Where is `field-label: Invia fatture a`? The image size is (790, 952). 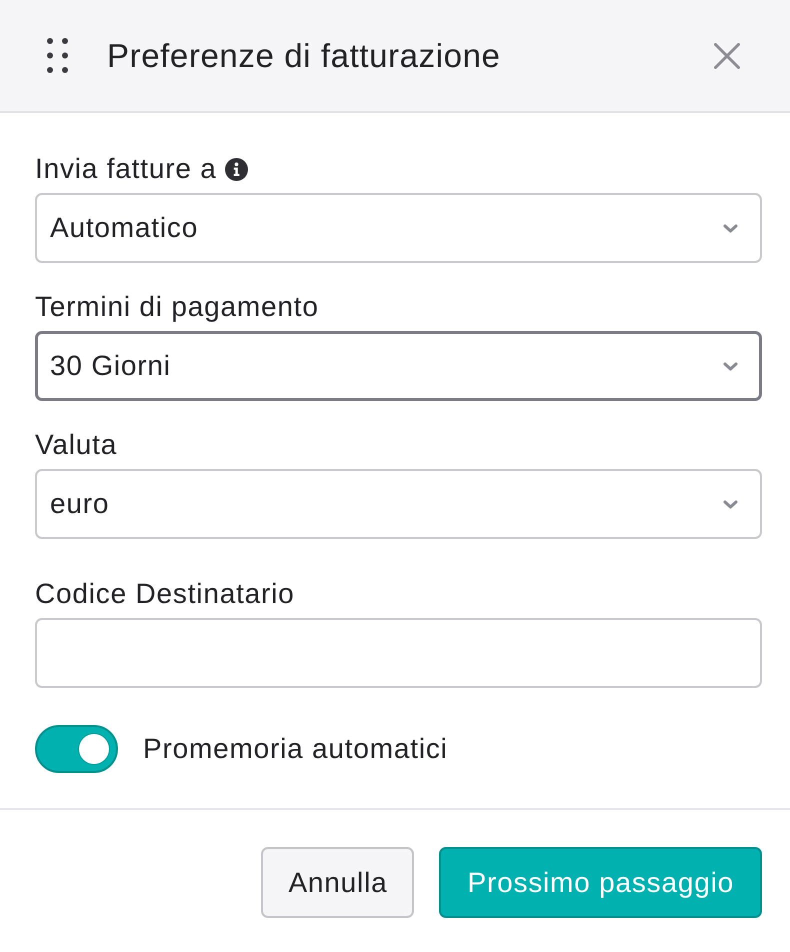 field-label: Invia fatture a is located at coordinates (126, 169).